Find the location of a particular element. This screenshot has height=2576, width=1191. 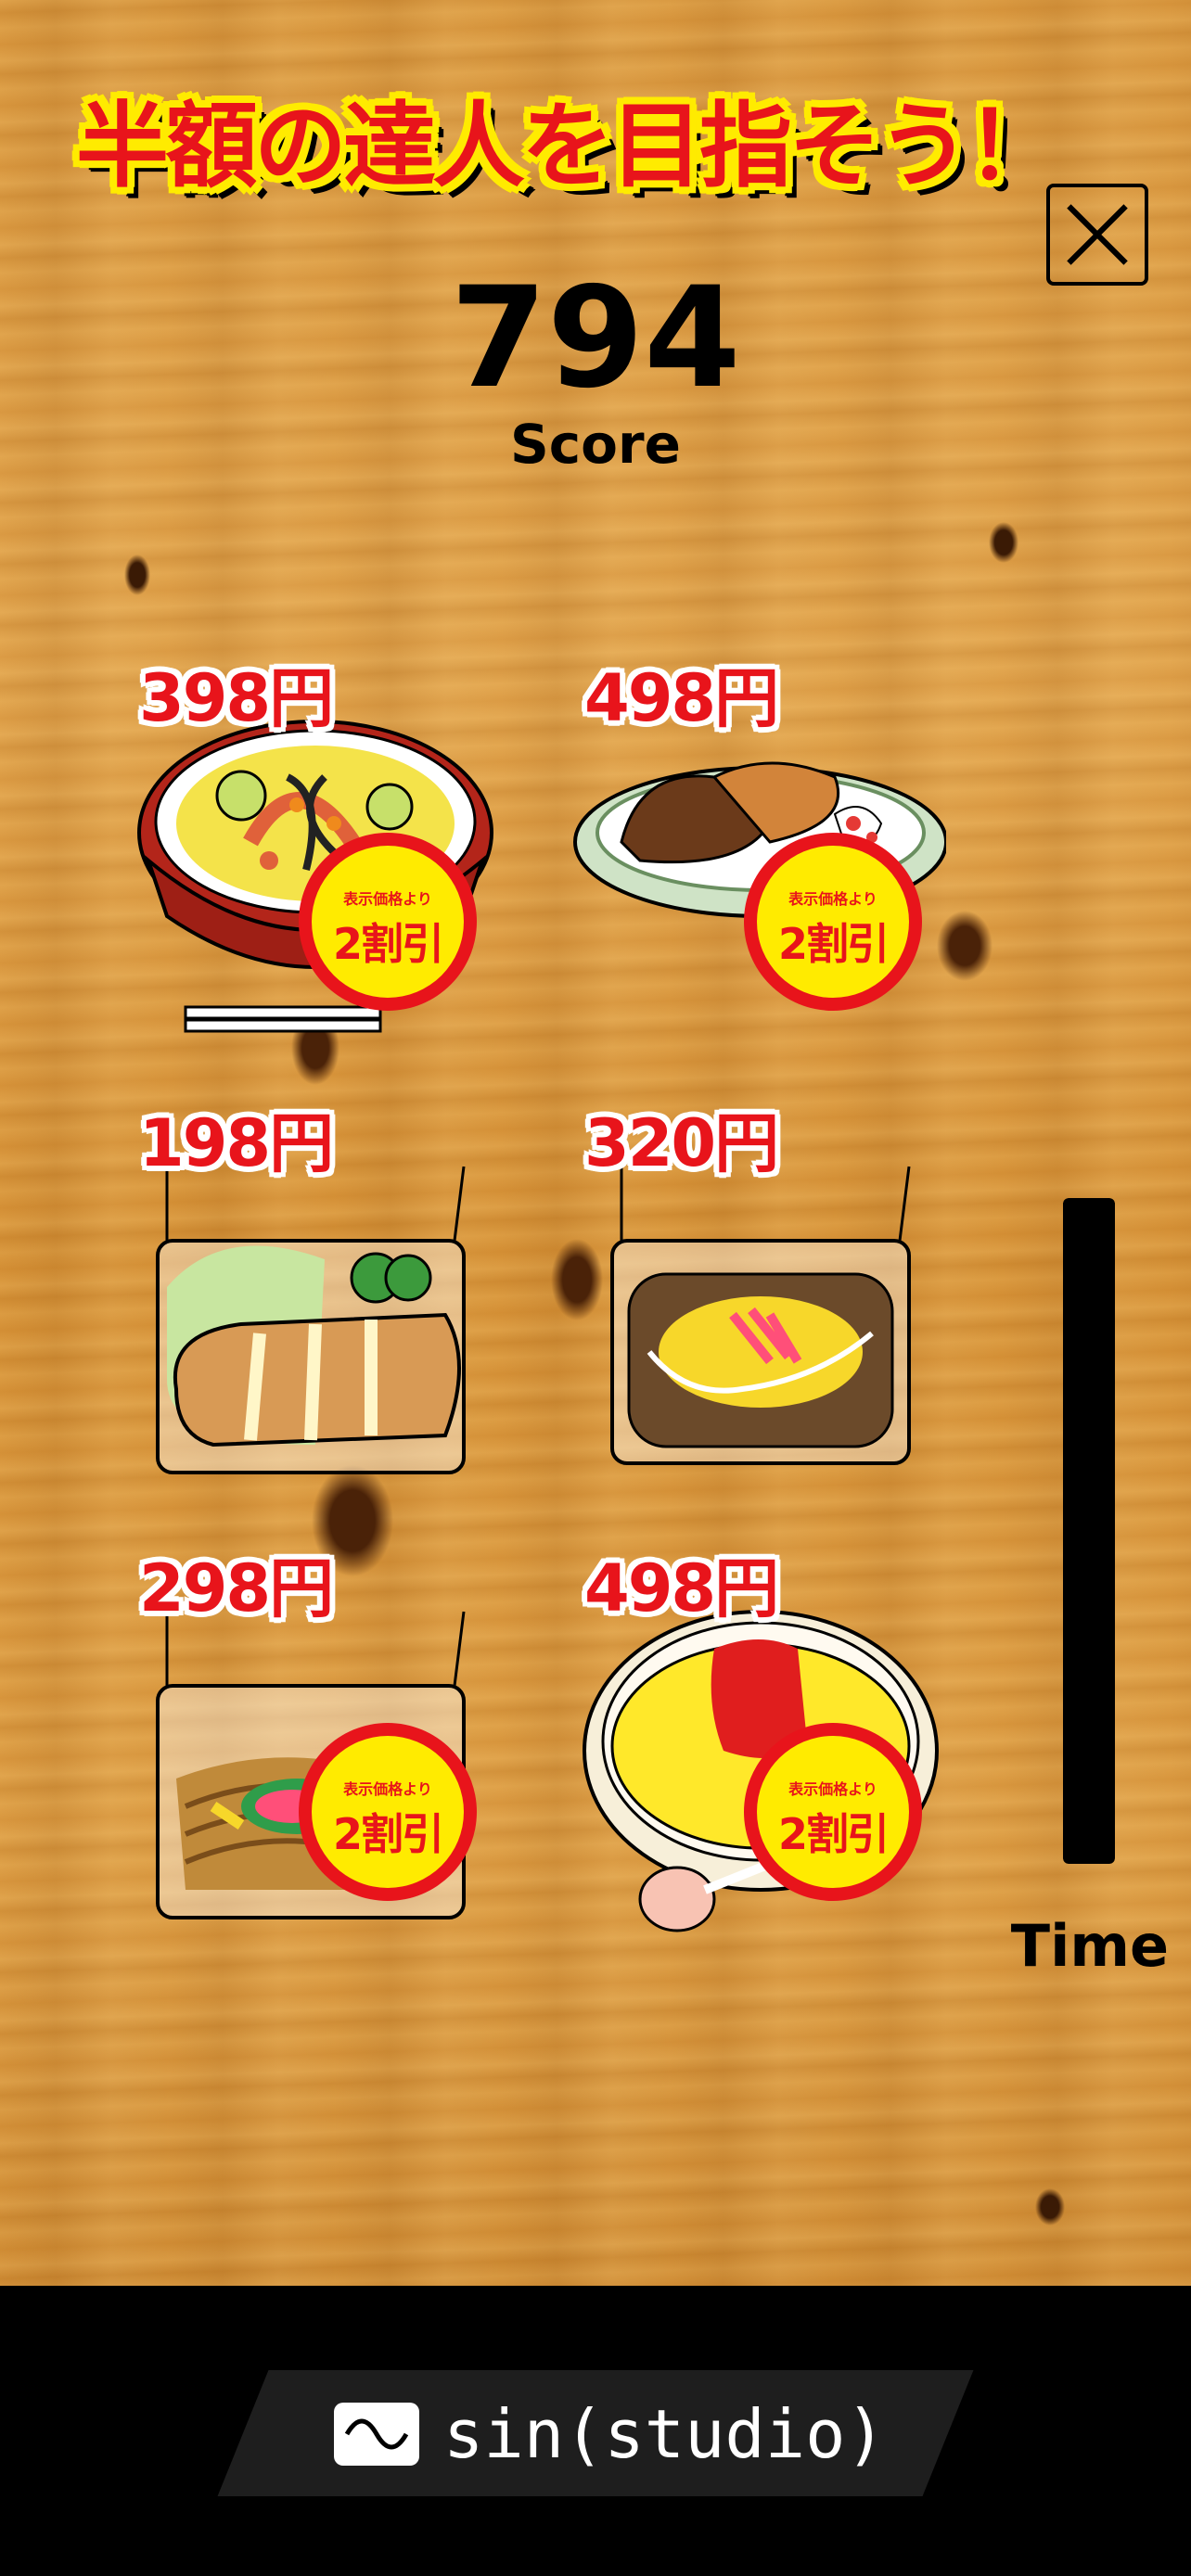

time-bar-fill is located at coordinates (1089, 1531).